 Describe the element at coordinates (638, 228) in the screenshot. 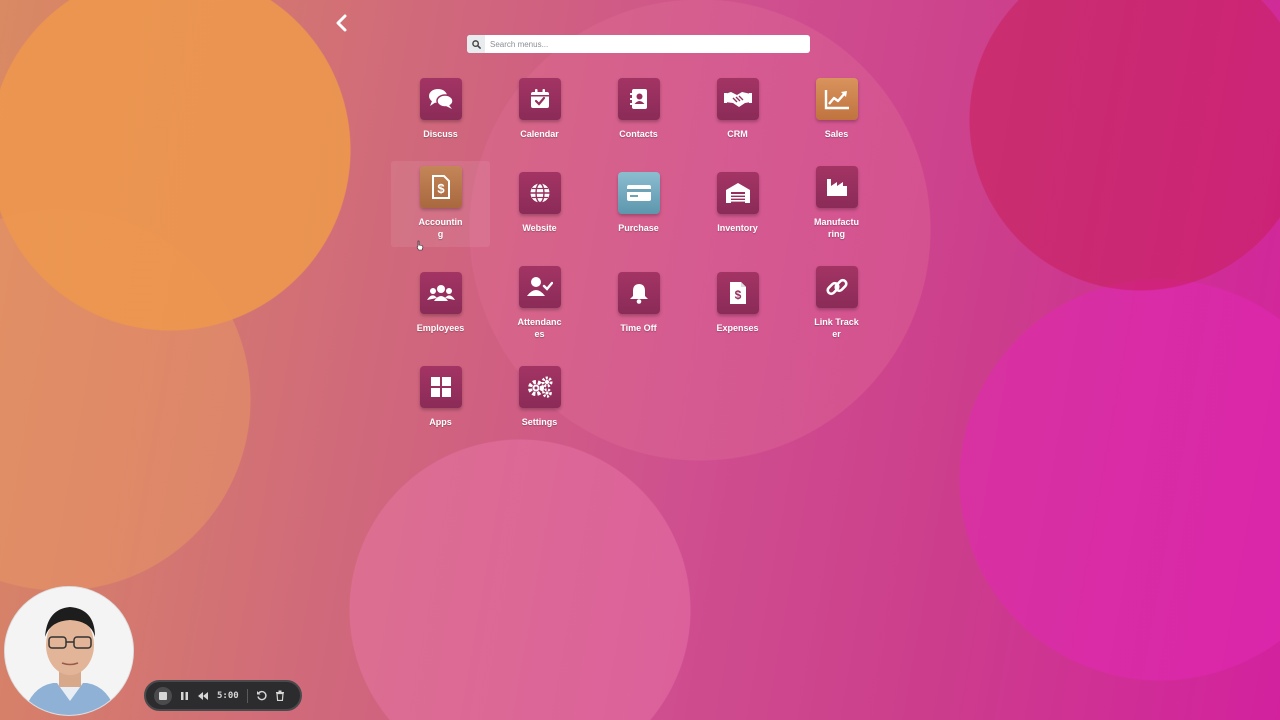

I see `app-label: Purchase` at that location.